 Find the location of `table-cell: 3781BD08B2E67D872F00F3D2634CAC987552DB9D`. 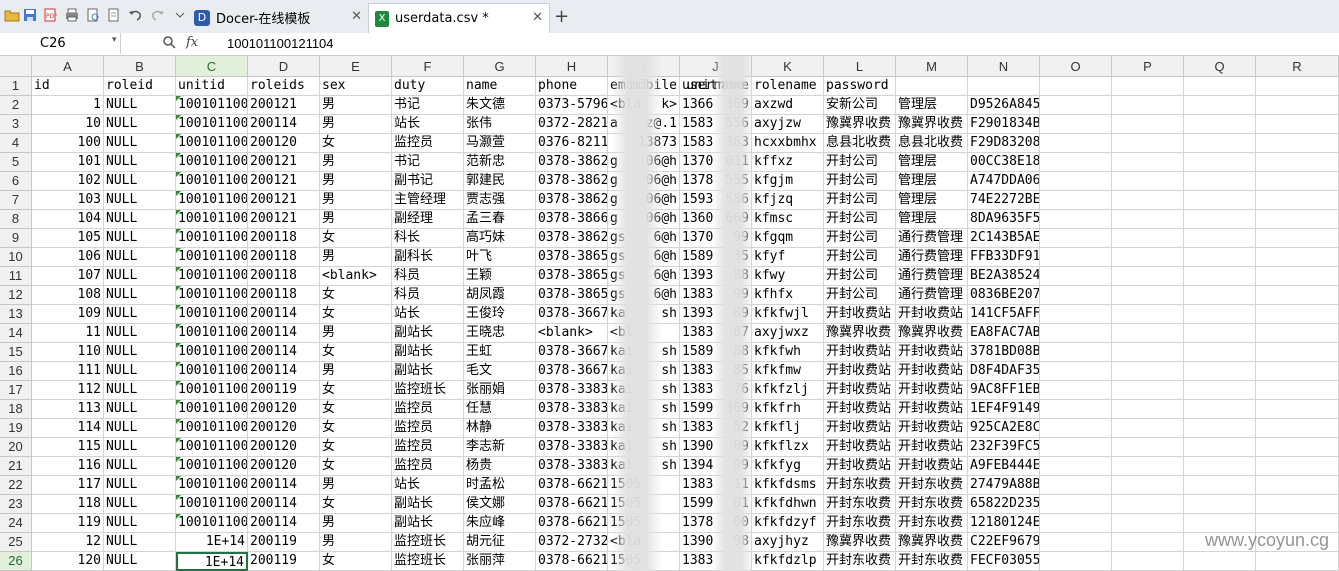

table-cell: 3781BD08B2E67D872F00F3D2634CAC987552DB9D is located at coordinates (1004, 352).